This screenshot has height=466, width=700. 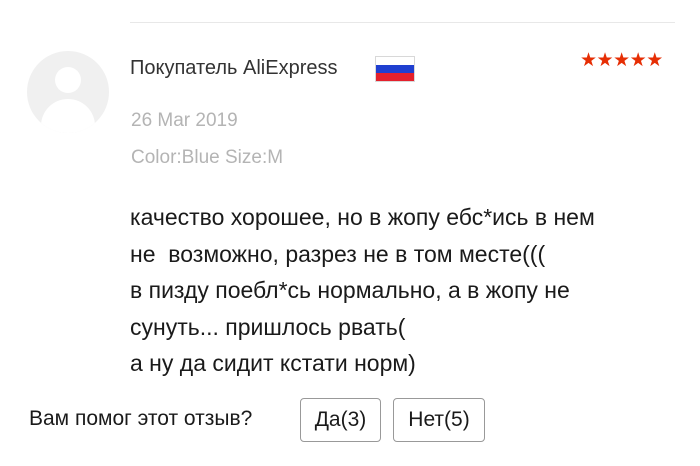 What do you see at coordinates (184, 120) in the screenshot?
I see `review-date: 26 Mar 2019` at bounding box center [184, 120].